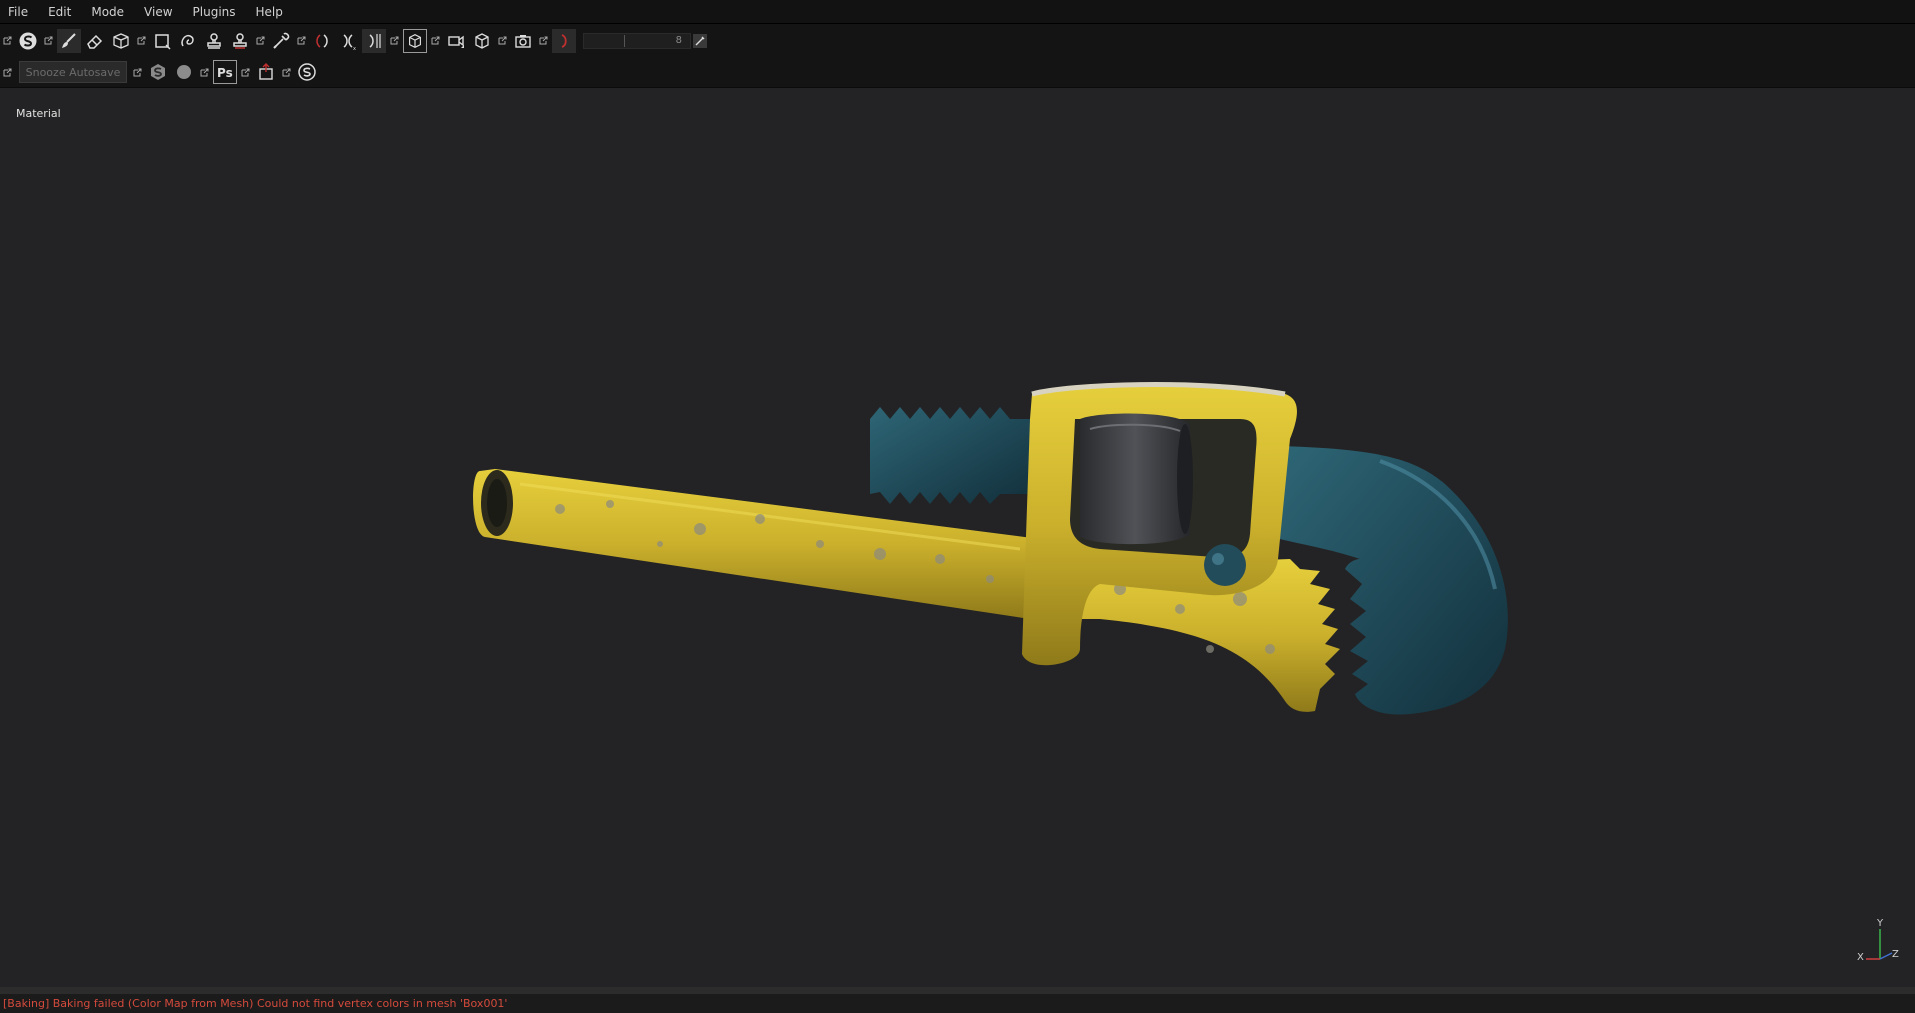 The image size is (1915, 1013). I want to click on svg-text: Ps, so click(225, 73).